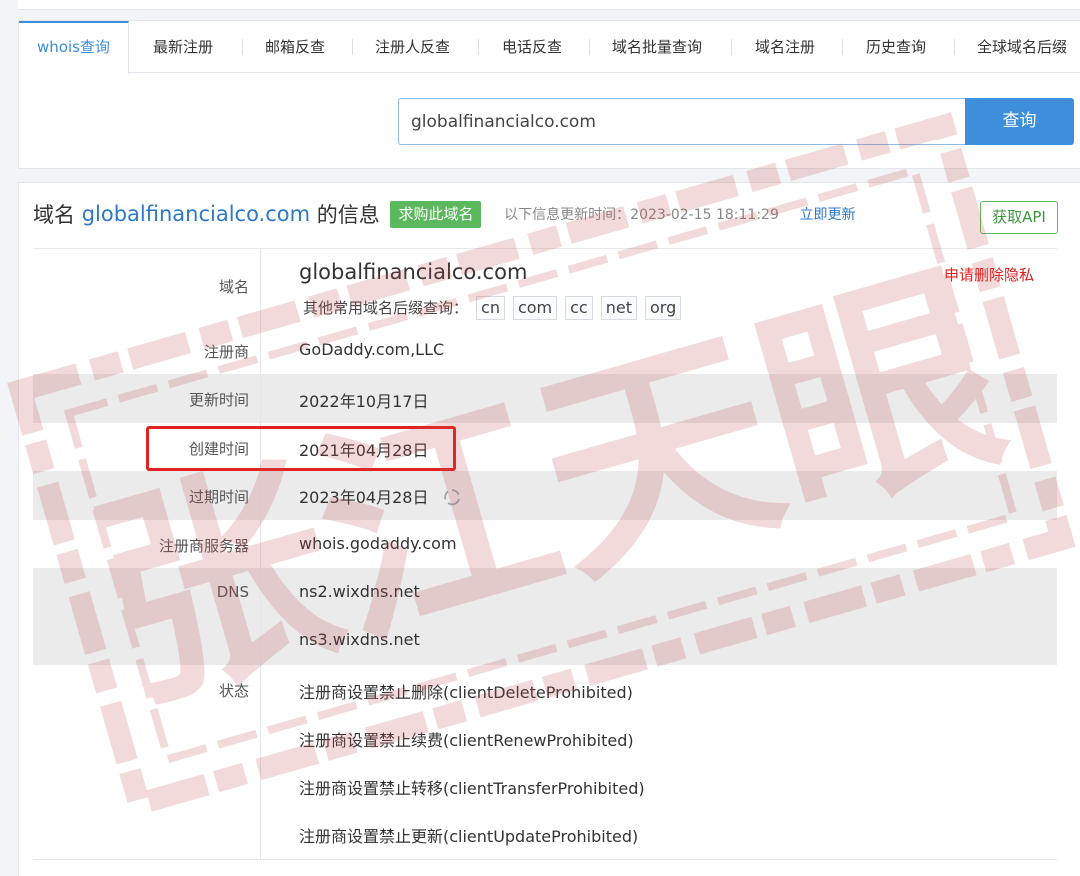 The height and width of the screenshot is (876, 1080). Describe the element at coordinates (545, 398) in the screenshot. I see `table-row-updated: 更新时间 2022年10月17日` at that location.